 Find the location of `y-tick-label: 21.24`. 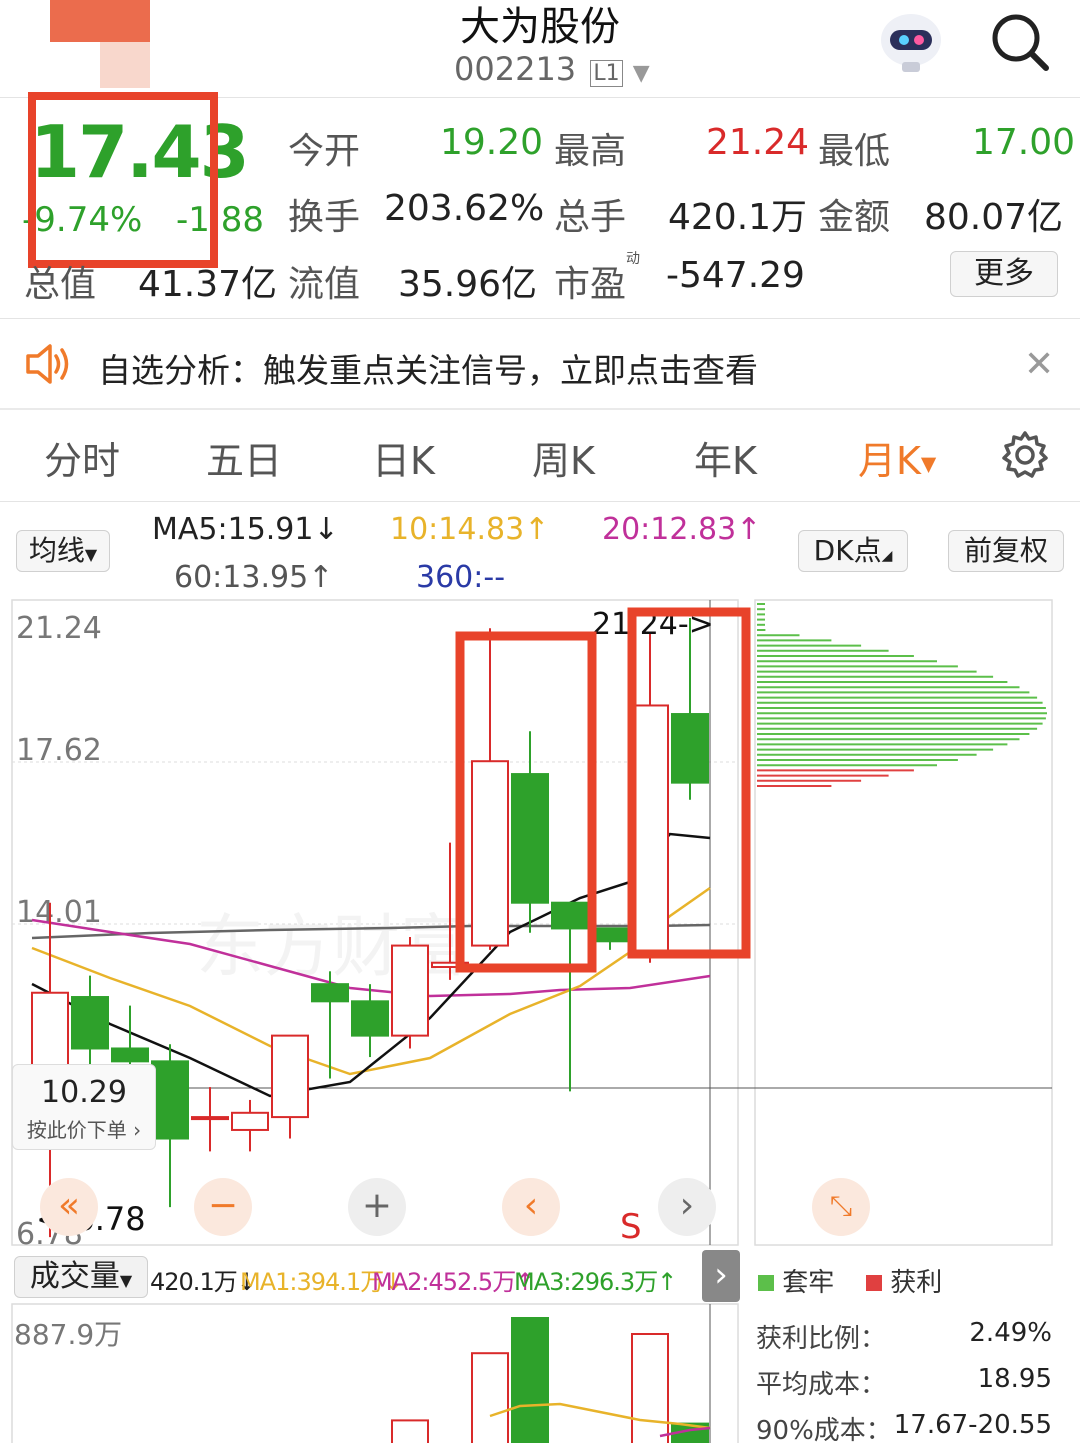

y-tick-label: 21.24 is located at coordinates (59, 628).